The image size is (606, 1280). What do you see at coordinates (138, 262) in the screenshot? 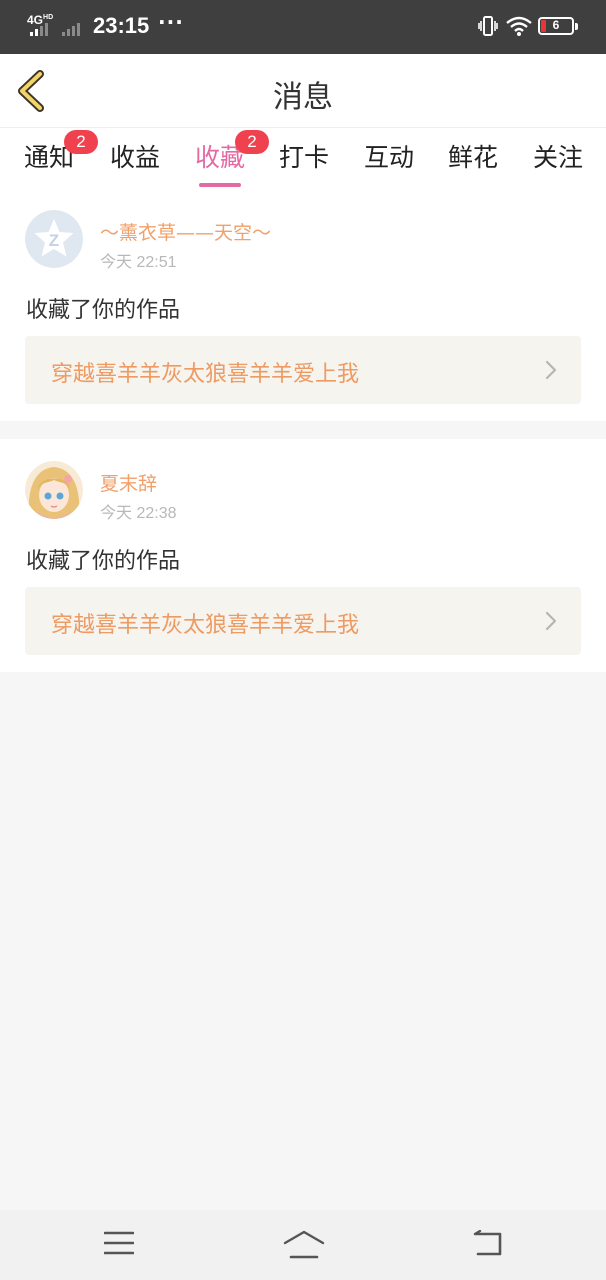
I see `timestamp: 今天 22:51` at bounding box center [138, 262].